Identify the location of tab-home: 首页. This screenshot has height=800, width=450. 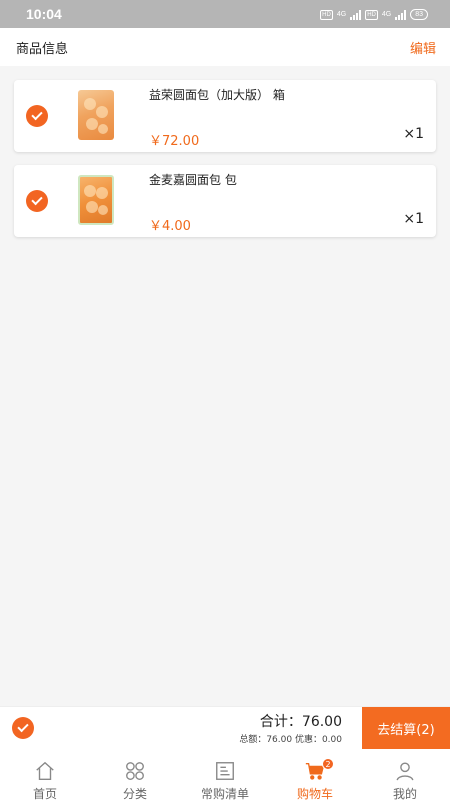
(45, 777).